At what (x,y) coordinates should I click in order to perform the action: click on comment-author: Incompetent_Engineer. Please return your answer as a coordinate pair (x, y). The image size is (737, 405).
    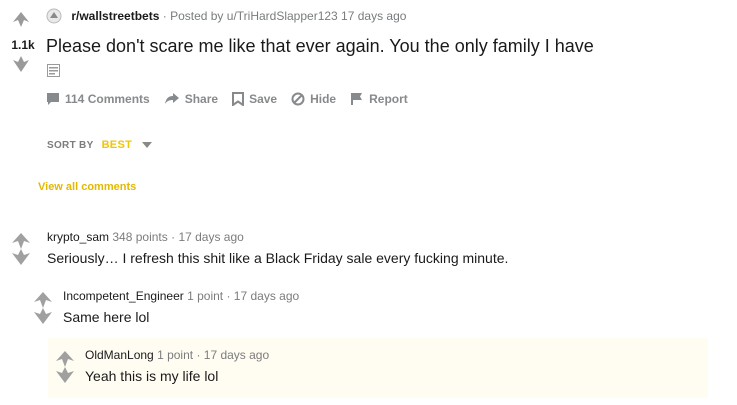
    Looking at the image, I should click on (123, 296).